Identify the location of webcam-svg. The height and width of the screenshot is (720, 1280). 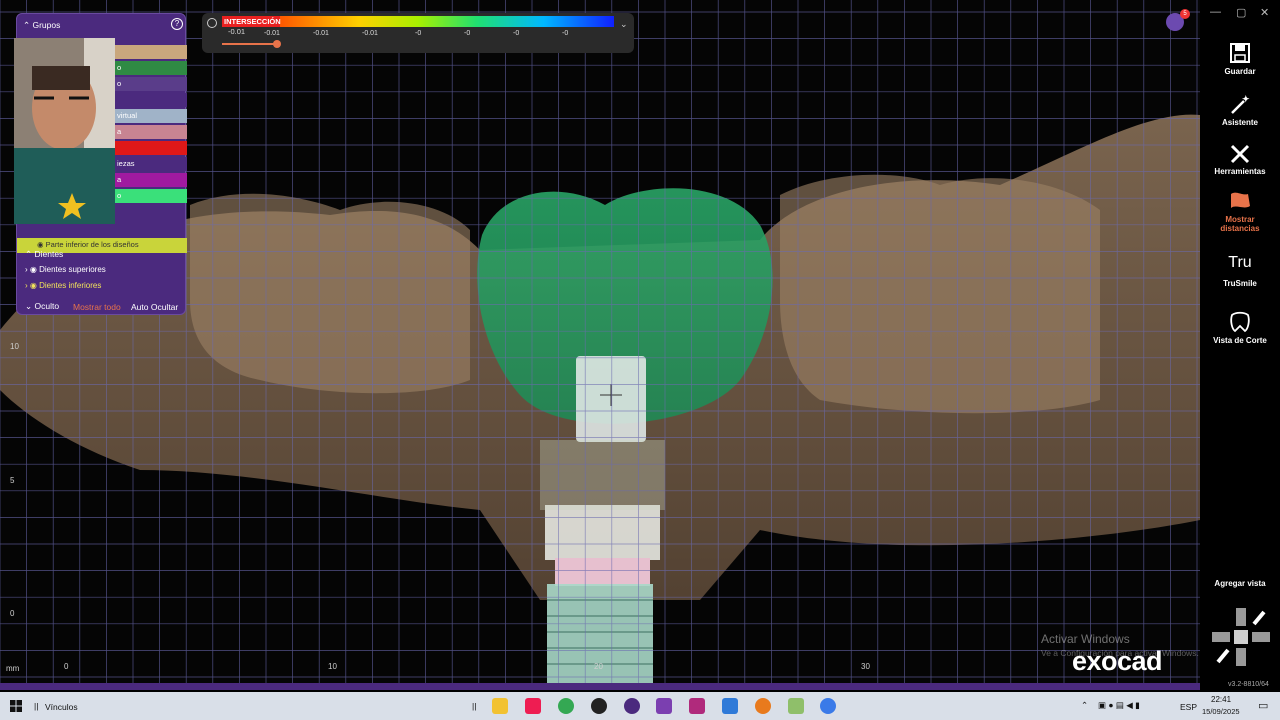
(64, 131).